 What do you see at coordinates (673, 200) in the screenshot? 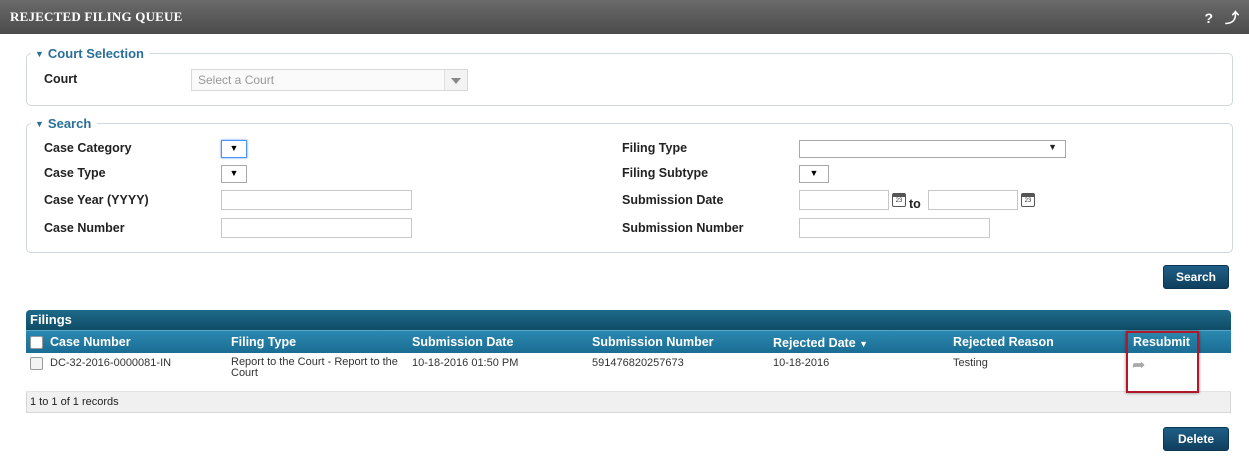
I see `submission-date-label: Submission Date` at bounding box center [673, 200].